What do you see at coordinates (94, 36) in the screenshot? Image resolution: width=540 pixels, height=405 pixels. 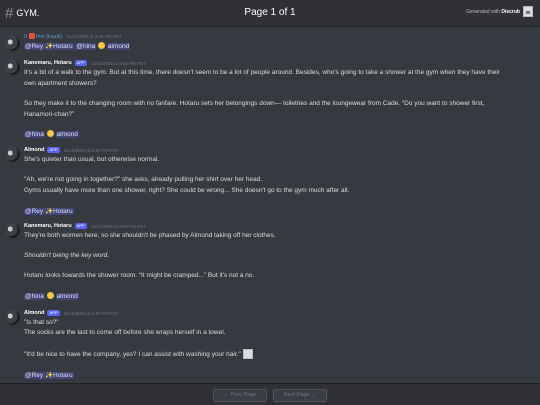 I see `timestamp: 11/16/2025 at 6:26 PM PST` at bounding box center [94, 36].